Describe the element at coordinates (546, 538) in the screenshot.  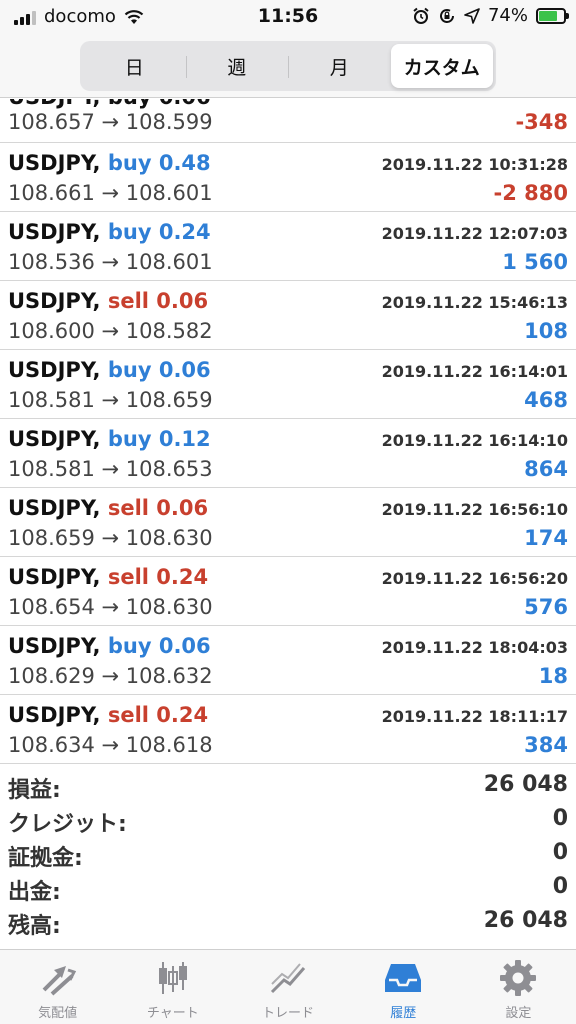
I see `trade-profit: 174` at that location.